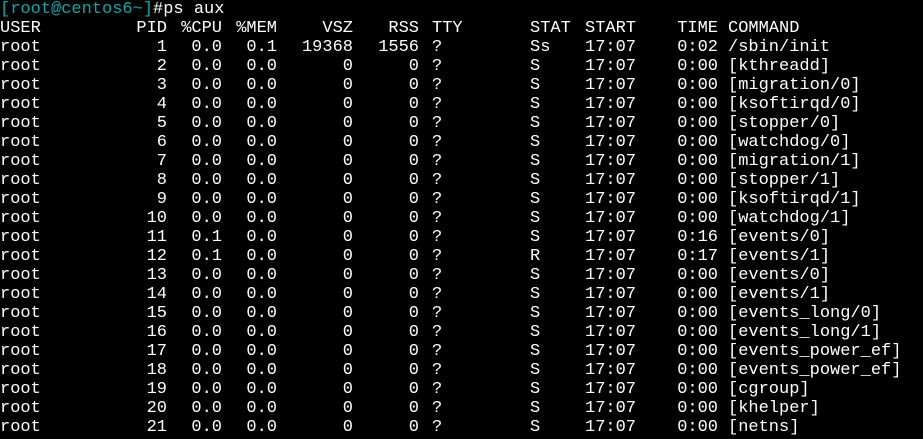  Describe the element at coordinates (156, 408) in the screenshot. I see `cell-pid: 20` at that location.